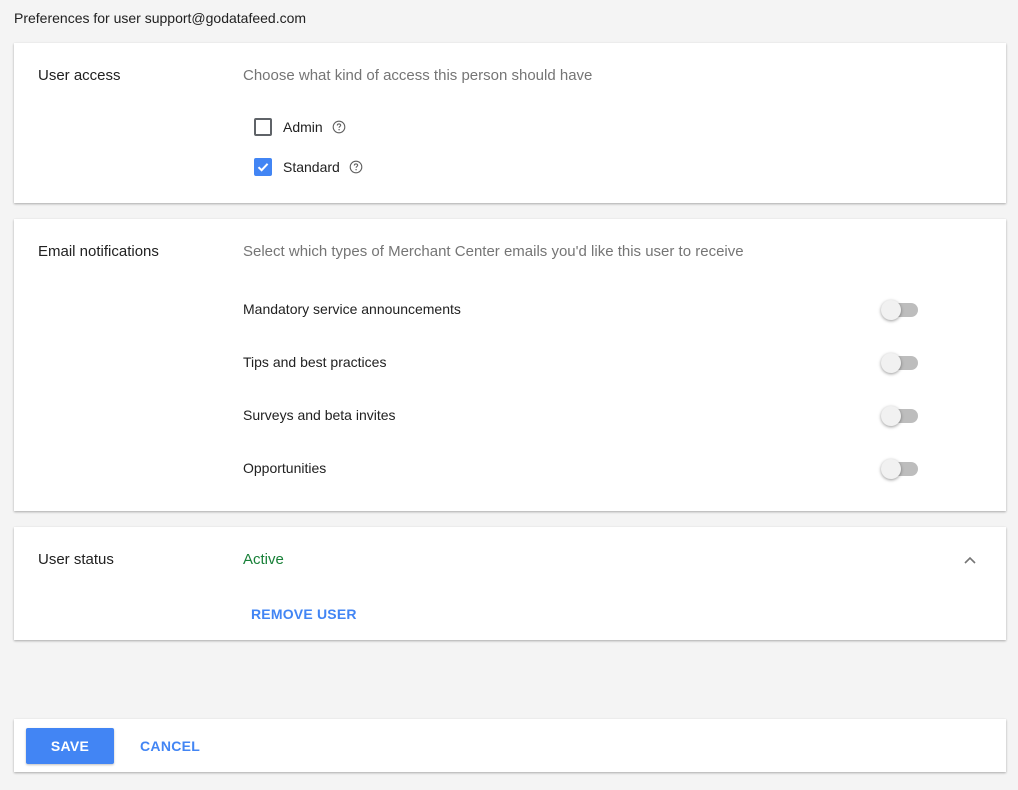 The height and width of the screenshot is (790, 1018). Describe the element at coordinates (98, 251) in the screenshot. I see `email-notifications-label: Email notifications` at that location.